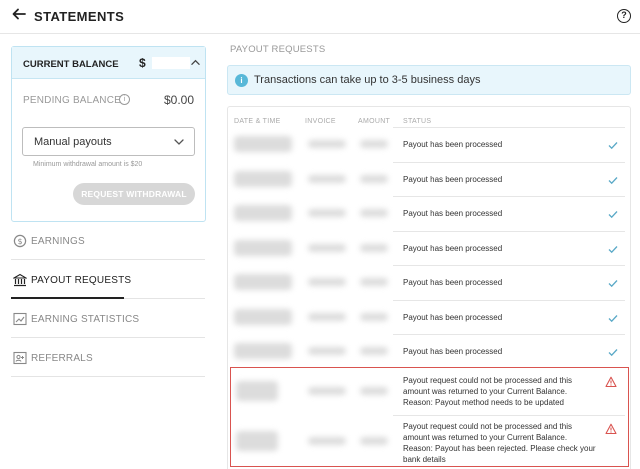 The height and width of the screenshot is (469, 640). Describe the element at coordinates (20, 280) in the screenshot. I see `bank-icon` at that location.